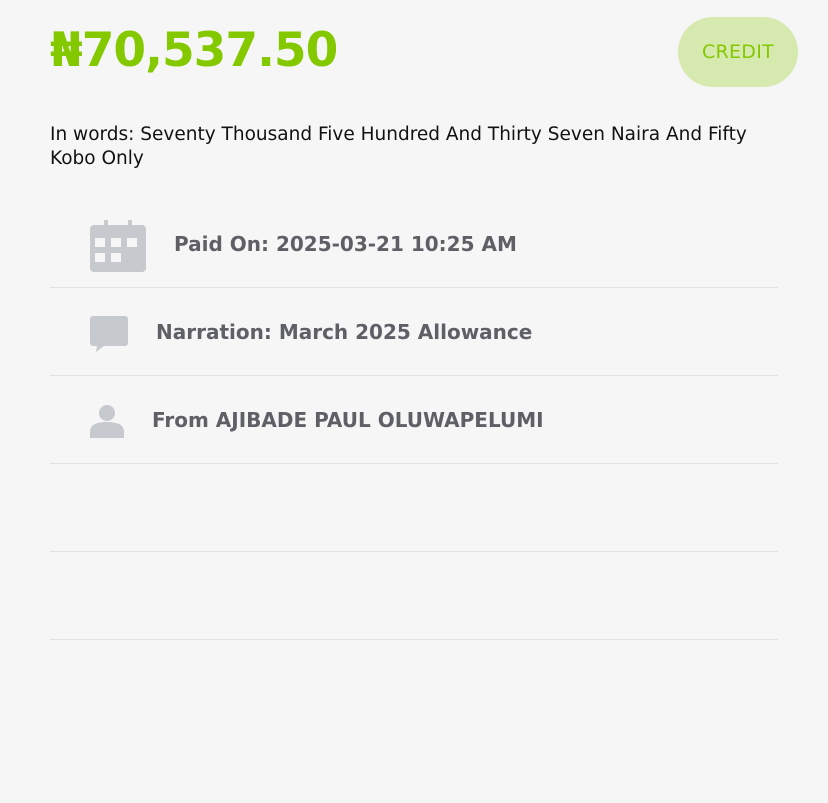  What do you see at coordinates (107, 421) in the screenshot?
I see `user-icon` at bounding box center [107, 421].